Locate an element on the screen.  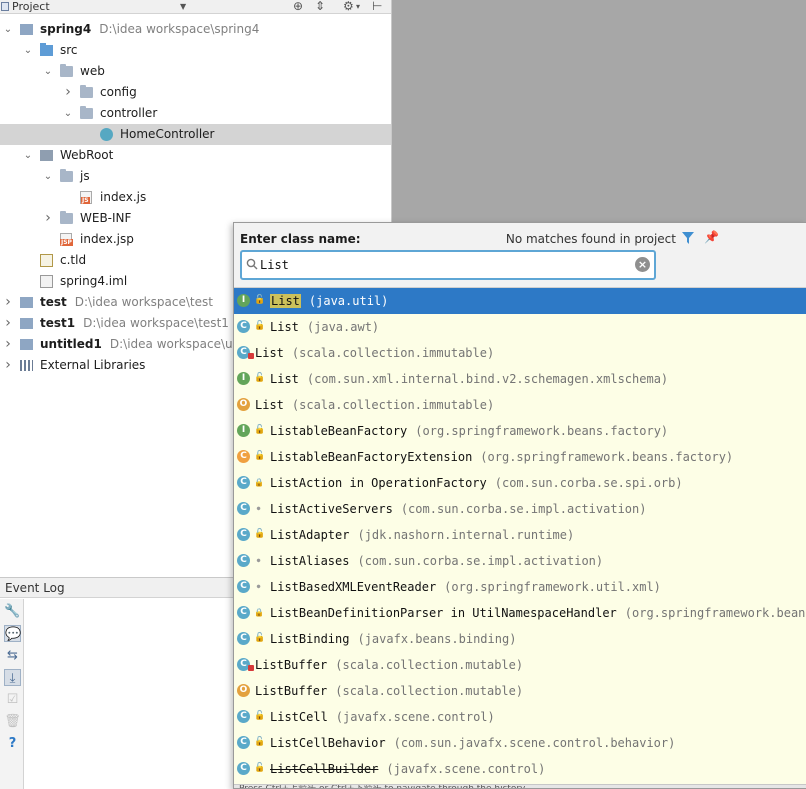
result-item: C 🔓 List (java.awt) is located at coordinates (520, 327).